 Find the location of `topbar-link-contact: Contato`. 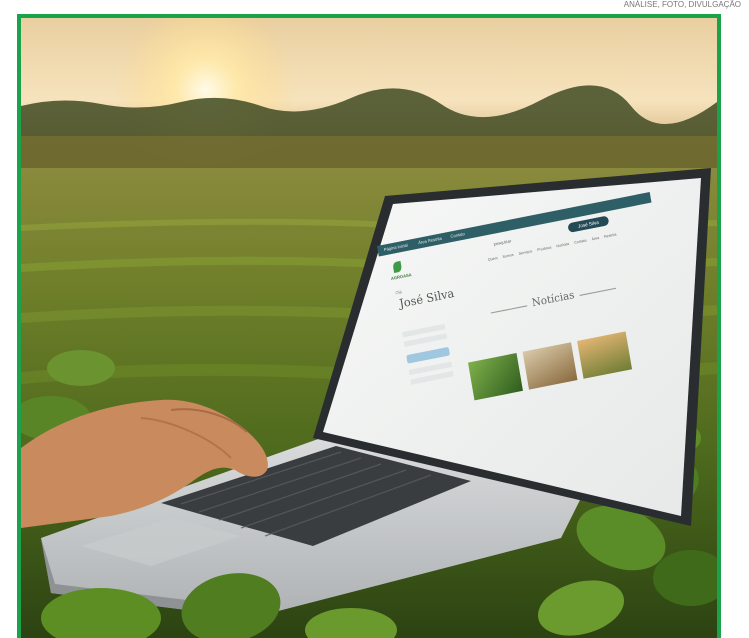

topbar-link-contact: Contato is located at coordinates (457, 235).